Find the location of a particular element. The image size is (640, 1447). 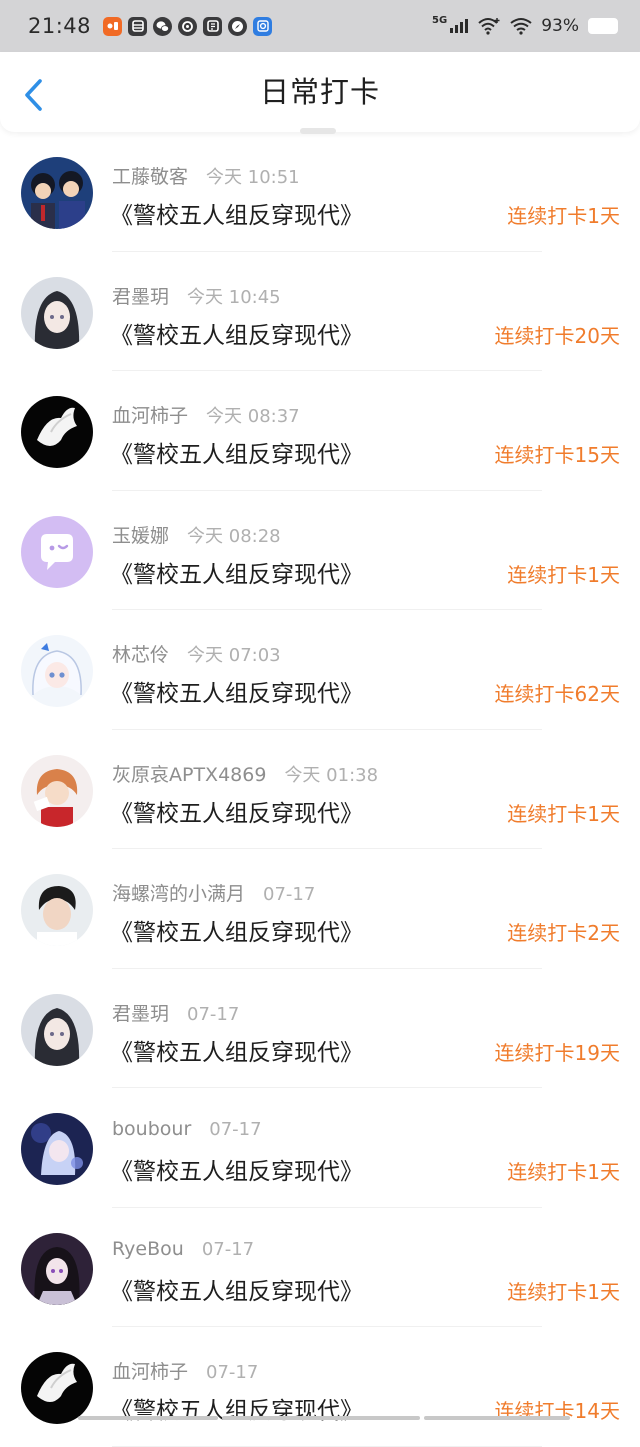

user-name-line: 工藤敬客 今天 10:51 is located at coordinates (206, 175).